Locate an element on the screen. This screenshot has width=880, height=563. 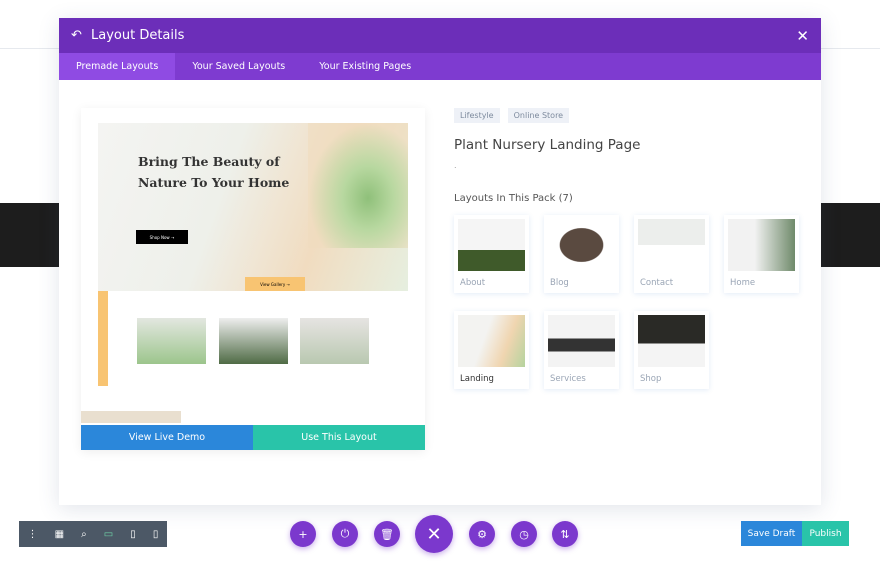
layout-card-shop: Shop is located at coordinates (671, 350).